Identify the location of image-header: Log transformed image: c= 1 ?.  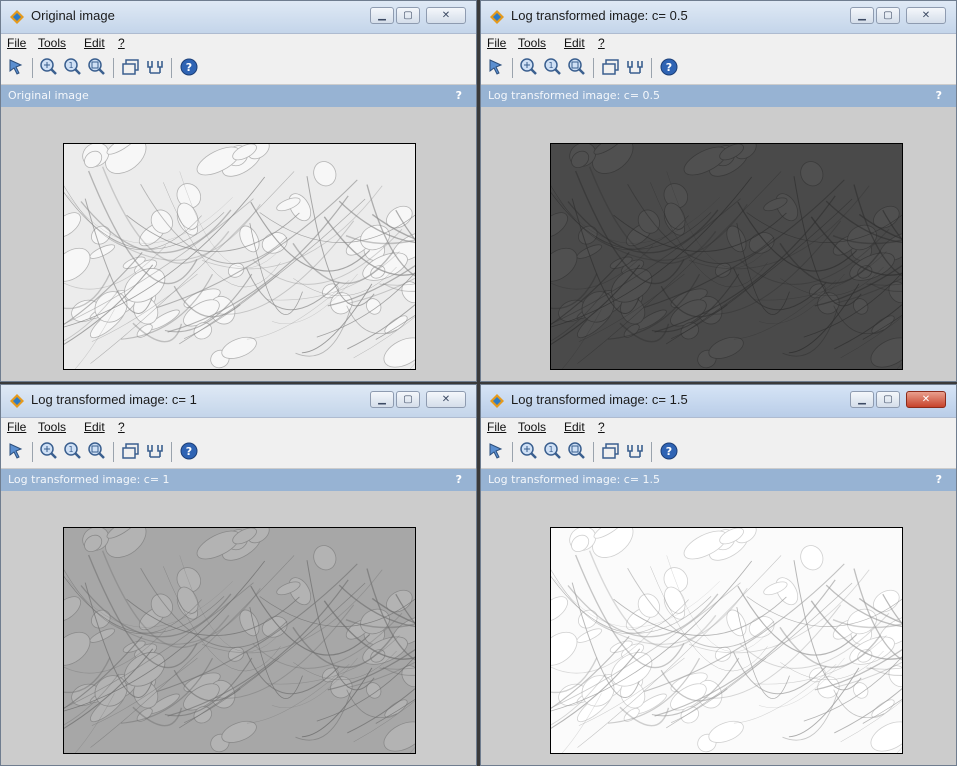
(238, 480).